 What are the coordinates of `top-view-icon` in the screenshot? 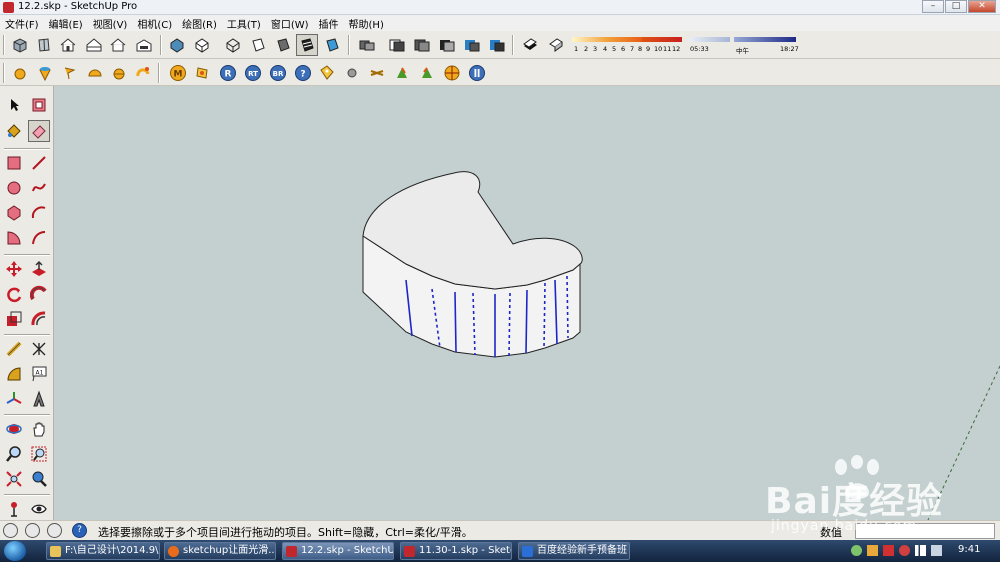 It's located at (44, 45).